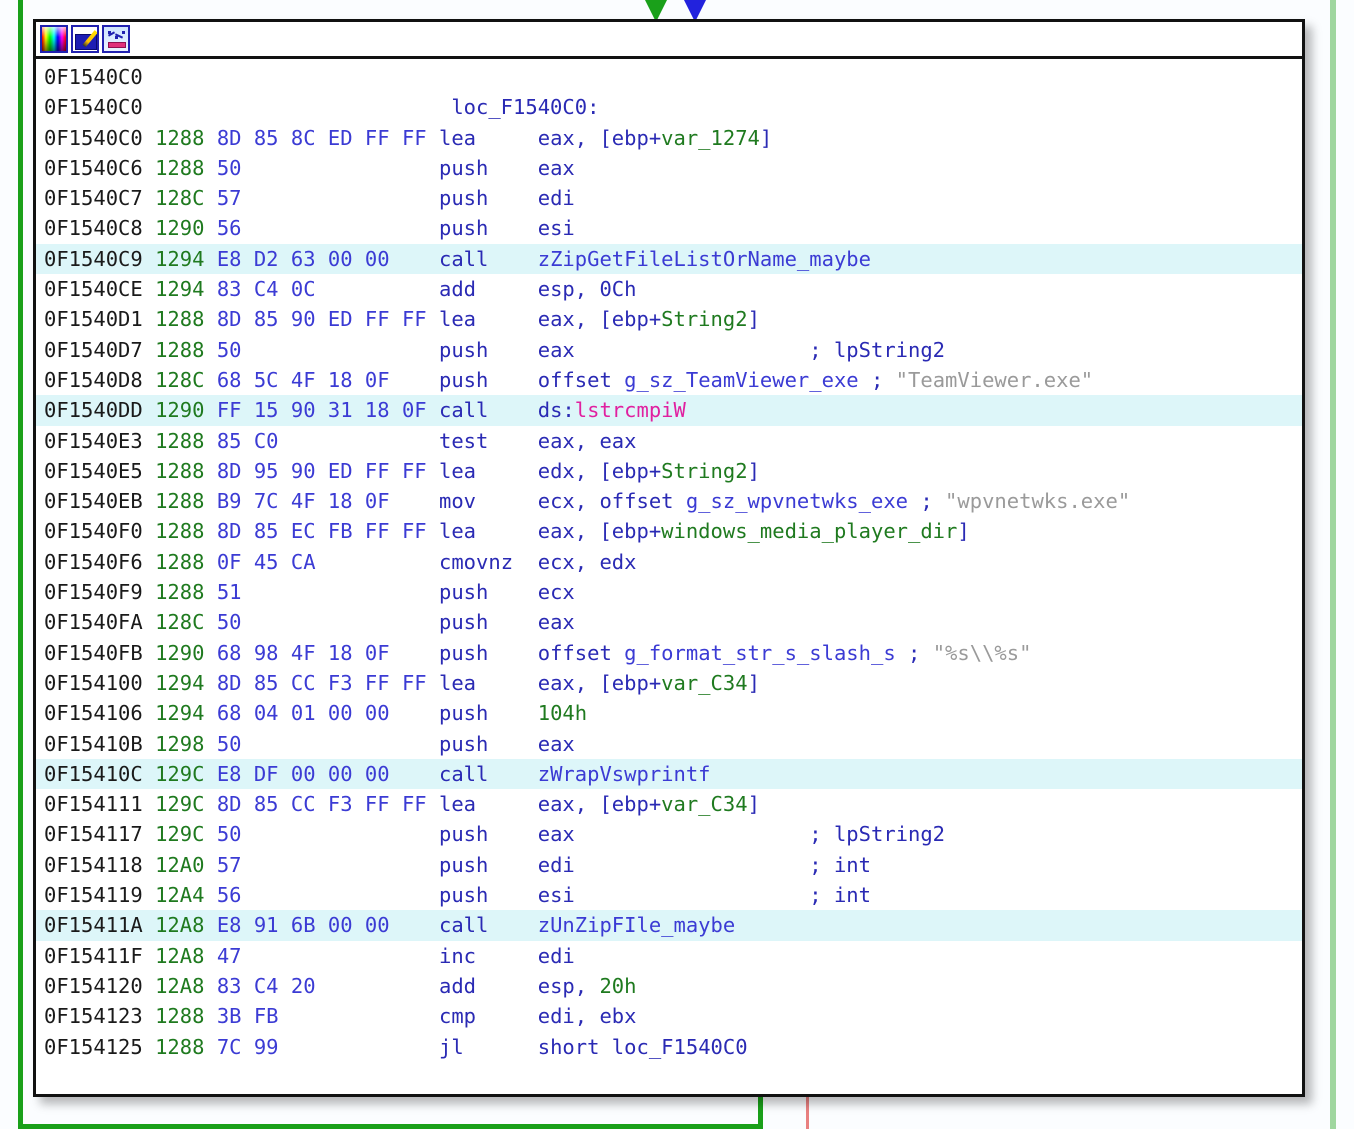 The width and height of the screenshot is (1354, 1129). What do you see at coordinates (327, 561) in the screenshot?
I see `instruction-bytes: 0F 45 CA` at bounding box center [327, 561].